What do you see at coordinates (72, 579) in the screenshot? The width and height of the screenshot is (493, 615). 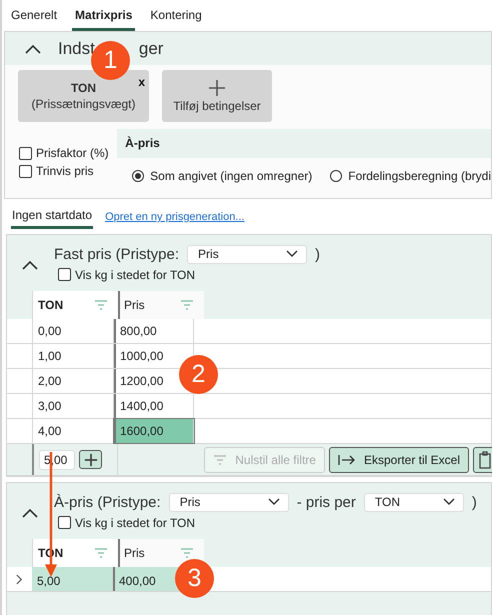 I see `table-cell: 5,00` at bounding box center [72, 579].